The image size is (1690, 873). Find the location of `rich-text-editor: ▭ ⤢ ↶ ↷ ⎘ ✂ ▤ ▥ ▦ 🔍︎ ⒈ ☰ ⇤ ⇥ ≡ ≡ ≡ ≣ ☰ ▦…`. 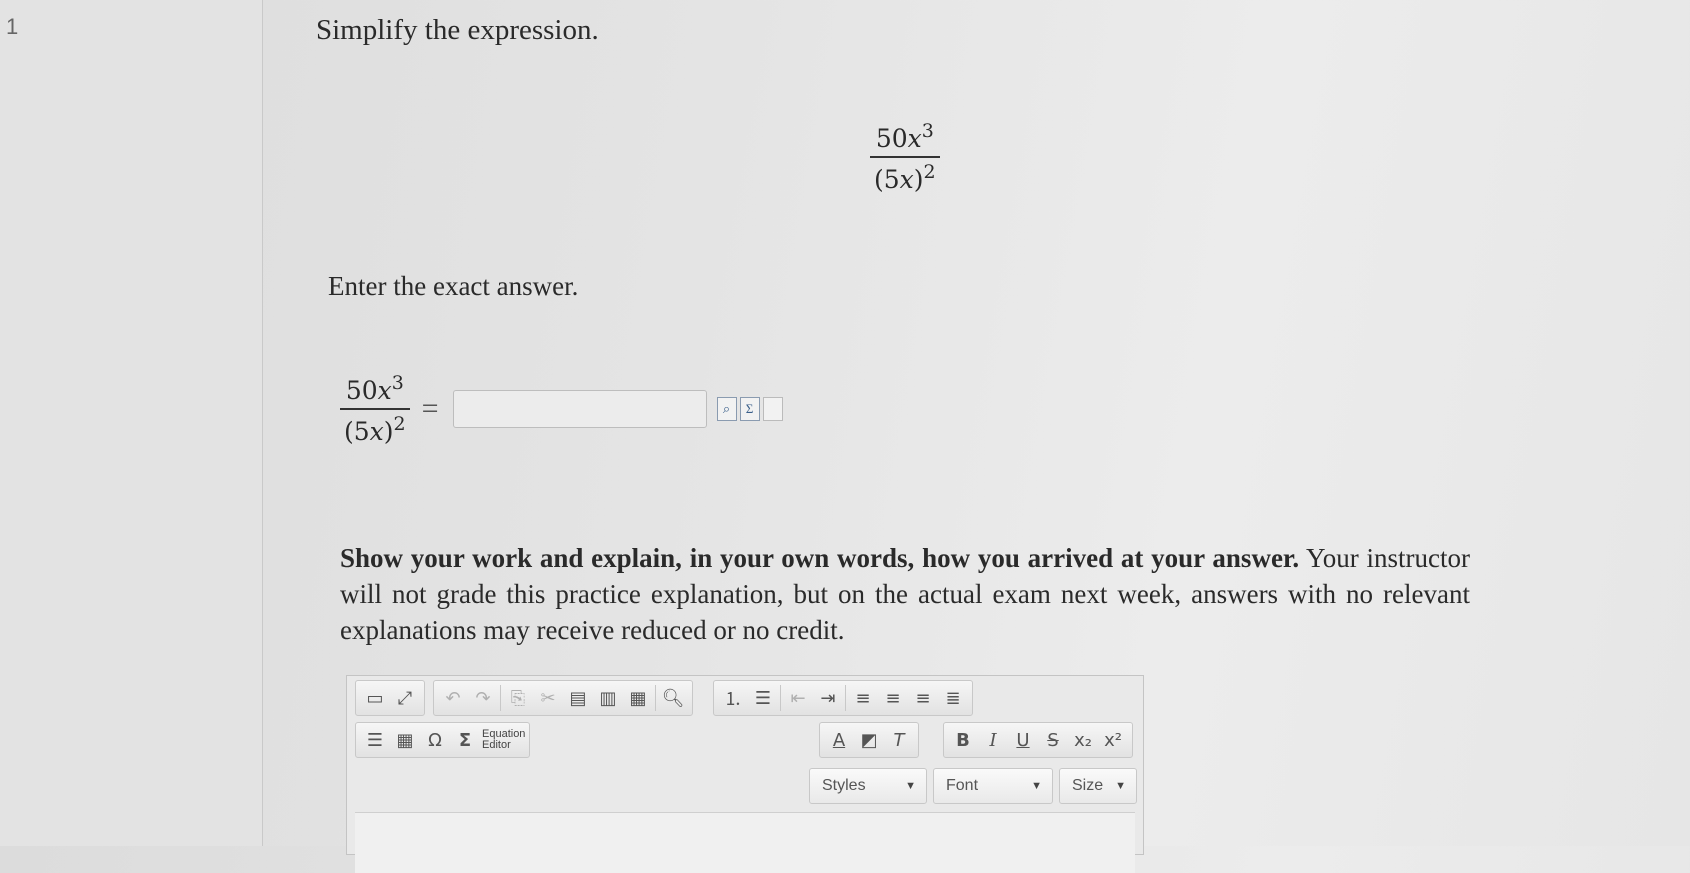

rich-text-editor: ▭ ⤢ ↶ ↷ ⎘ ✂ ▤ ▥ ▦ 🔍︎ ⒈ ☰ ⇤ ⇥ ≡ ≡ ≡ ≣ ☰ ▦… is located at coordinates (745, 774).